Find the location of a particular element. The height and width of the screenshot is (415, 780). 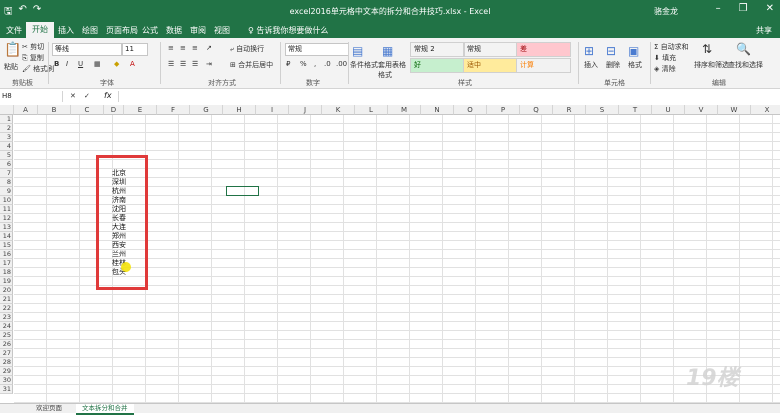

column-header-e: E is located at coordinates (140, 110).